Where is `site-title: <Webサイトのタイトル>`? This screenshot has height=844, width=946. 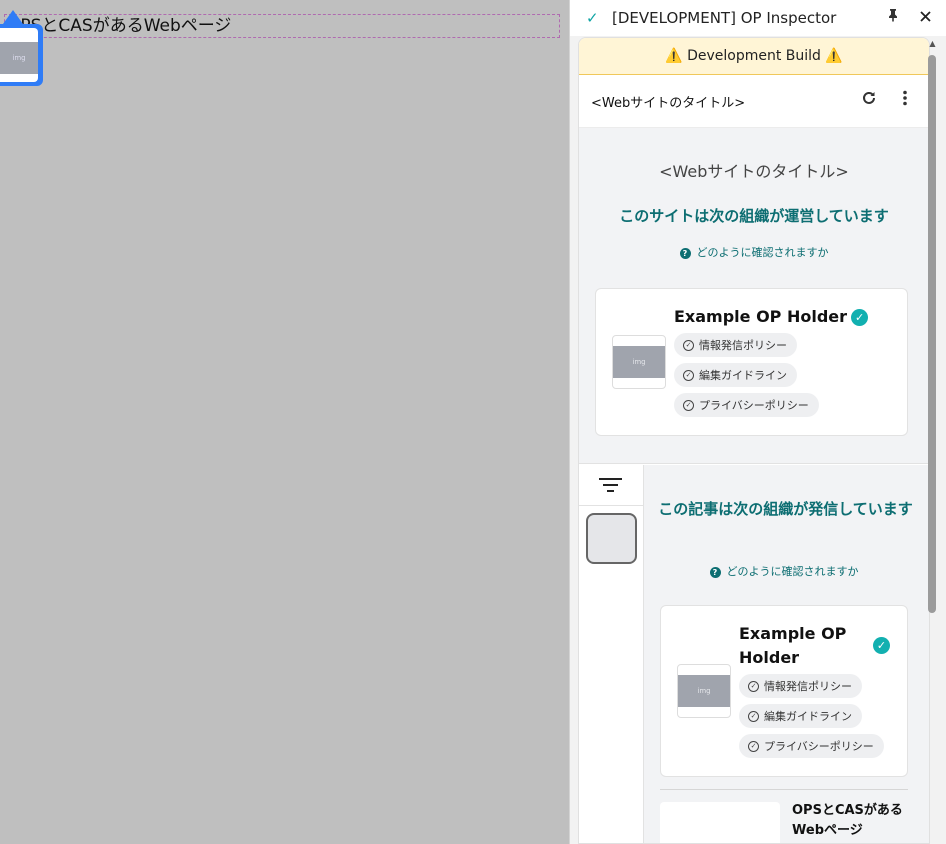
site-title: <Webサイトのタイトル> is located at coordinates (754, 171).